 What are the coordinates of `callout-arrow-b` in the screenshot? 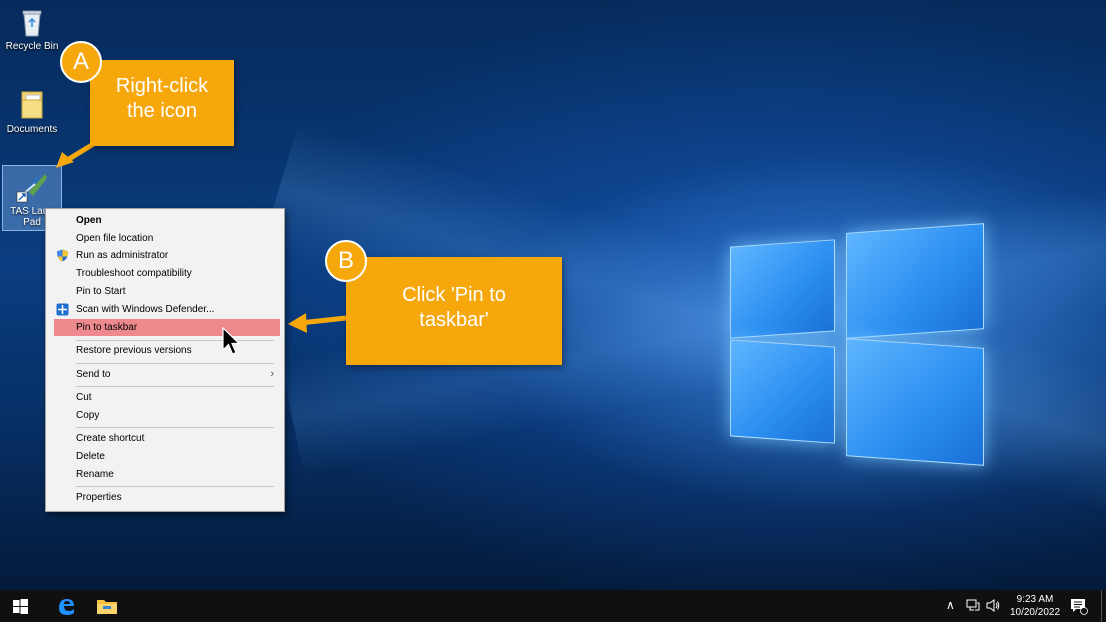 It's located at (323, 320).